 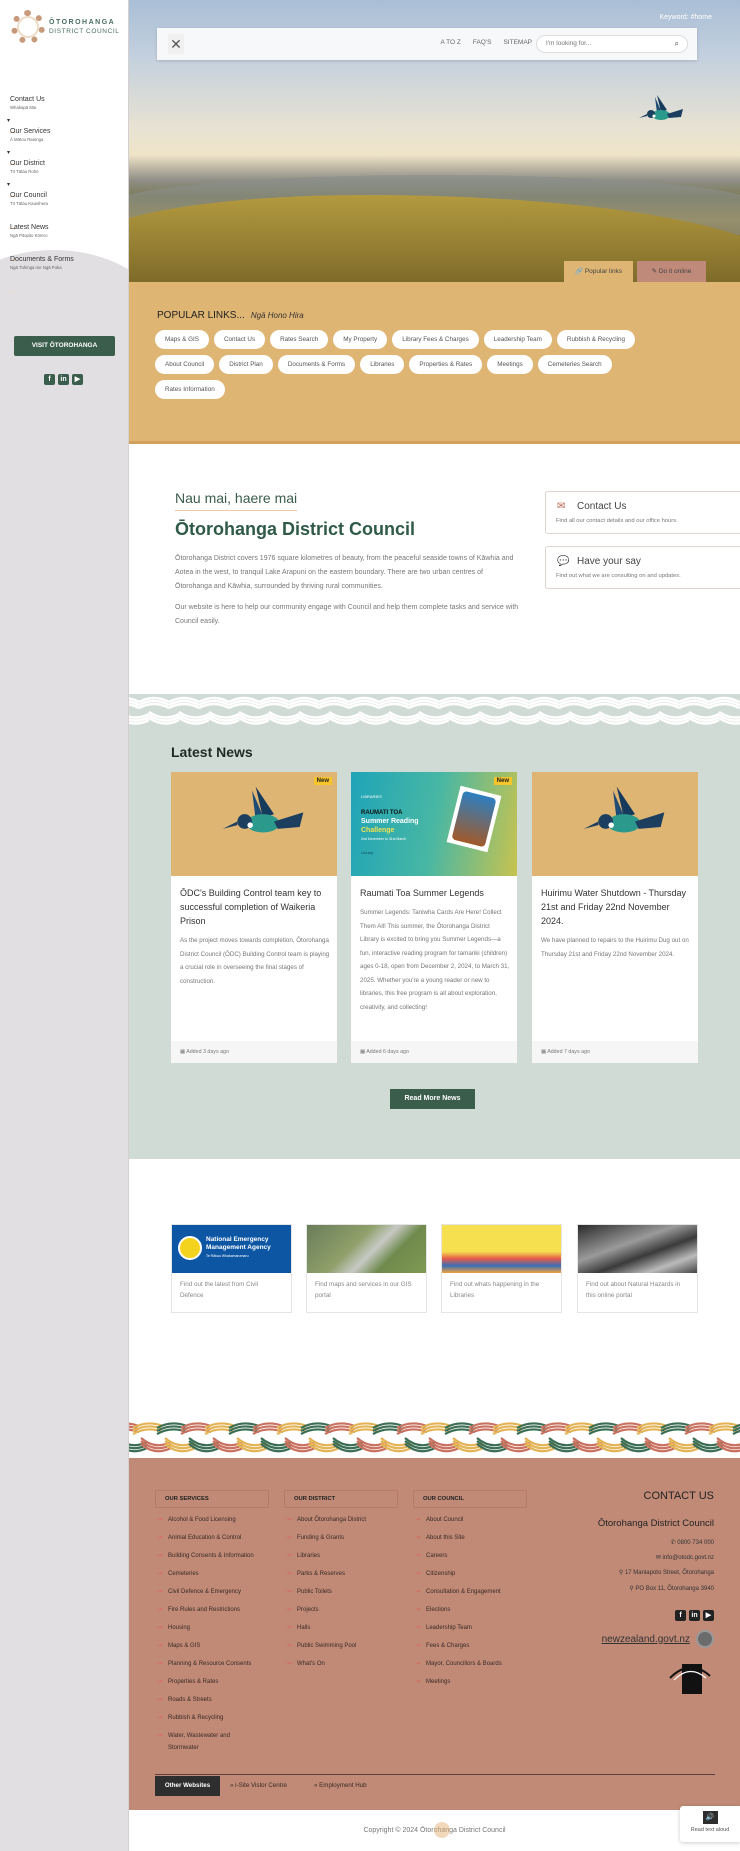 What do you see at coordinates (190, 1248) in the screenshot?
I see `civil-defence-icon` at bounding box center [190, 1248].